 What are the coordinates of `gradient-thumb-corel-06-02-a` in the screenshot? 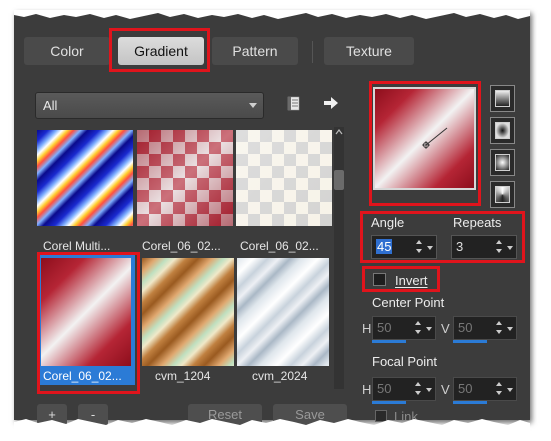 It's located at (185, 178).